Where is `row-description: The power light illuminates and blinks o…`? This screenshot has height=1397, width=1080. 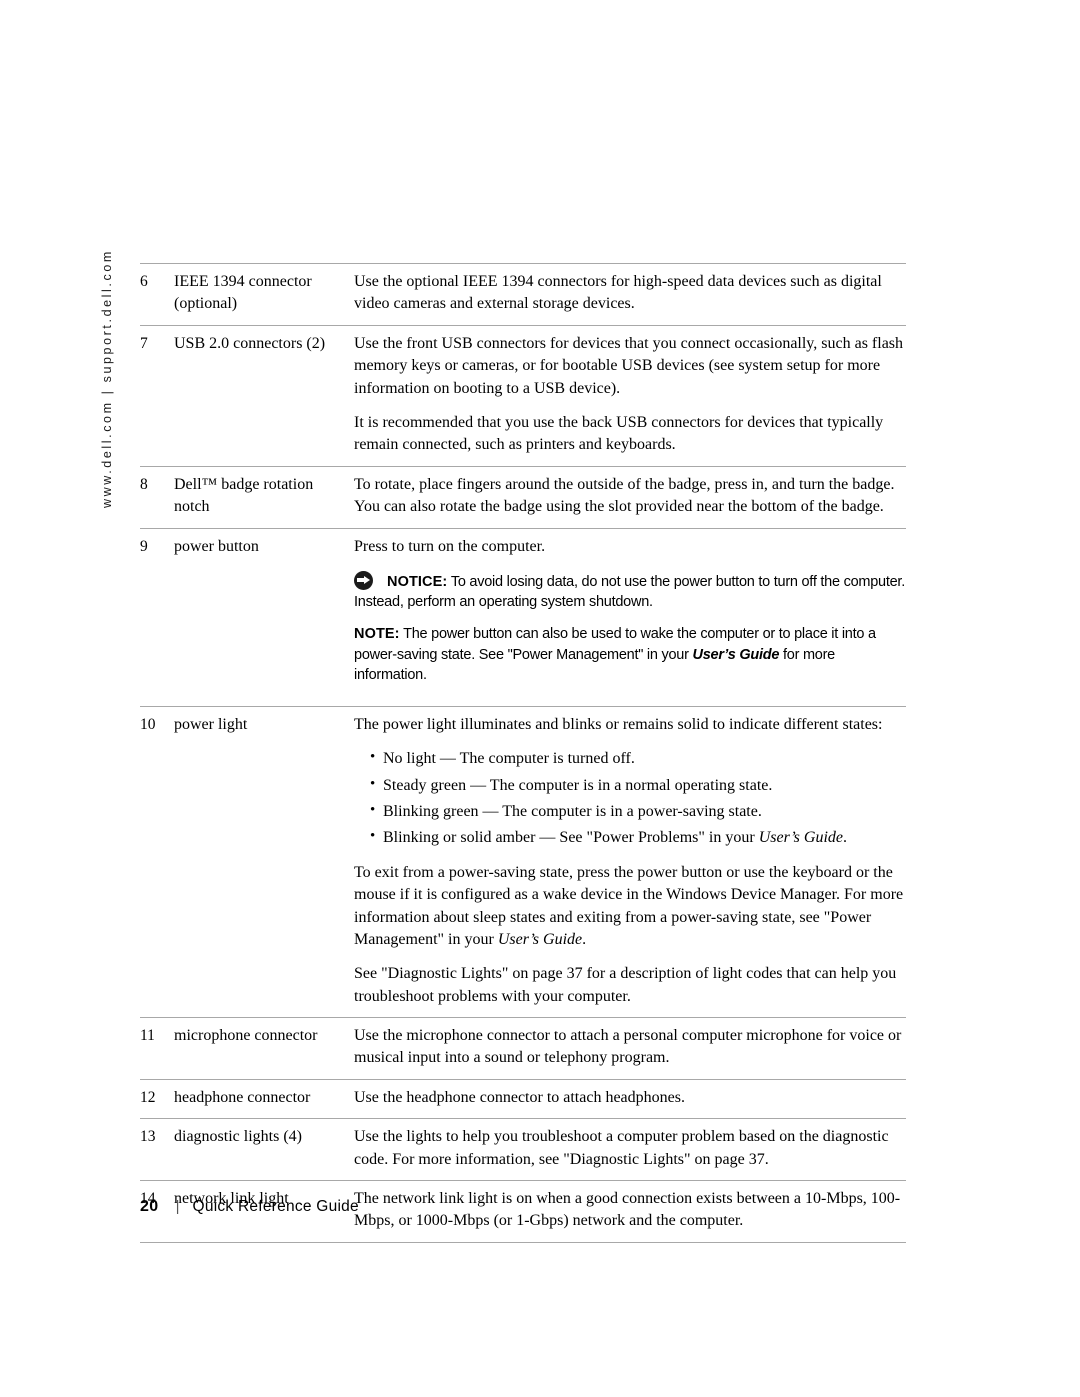
row-description: The power light illuminates and blinks o… is located at coordinates (630, 861).